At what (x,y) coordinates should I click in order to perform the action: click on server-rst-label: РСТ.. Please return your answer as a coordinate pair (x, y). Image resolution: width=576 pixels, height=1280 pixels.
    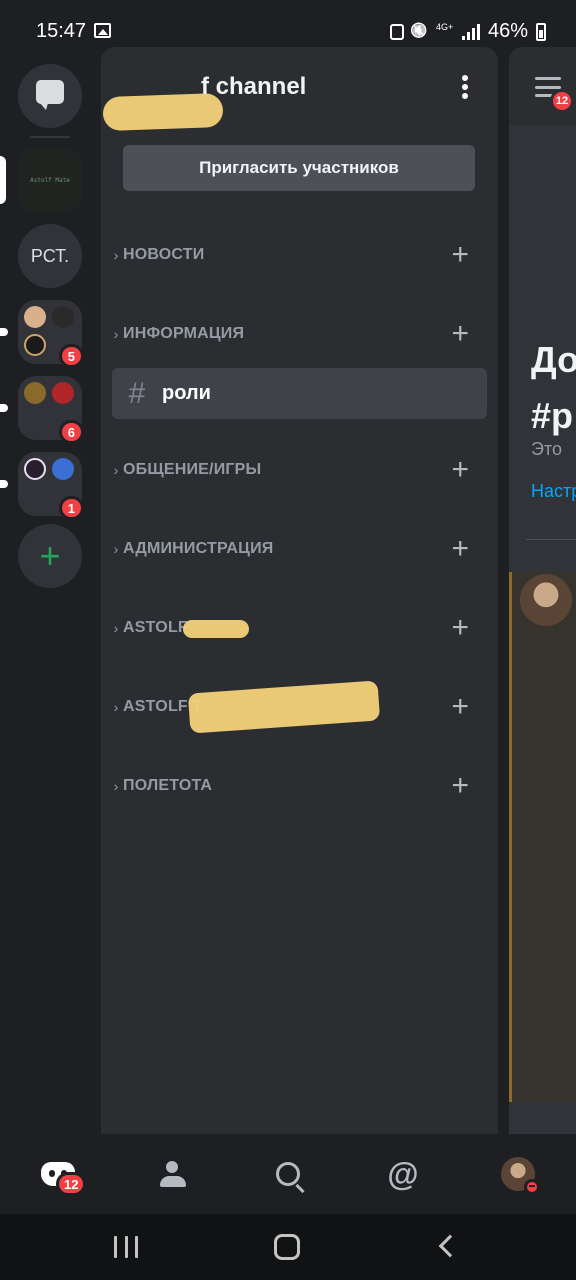
    Looking at the image, I should click on (50, 255).